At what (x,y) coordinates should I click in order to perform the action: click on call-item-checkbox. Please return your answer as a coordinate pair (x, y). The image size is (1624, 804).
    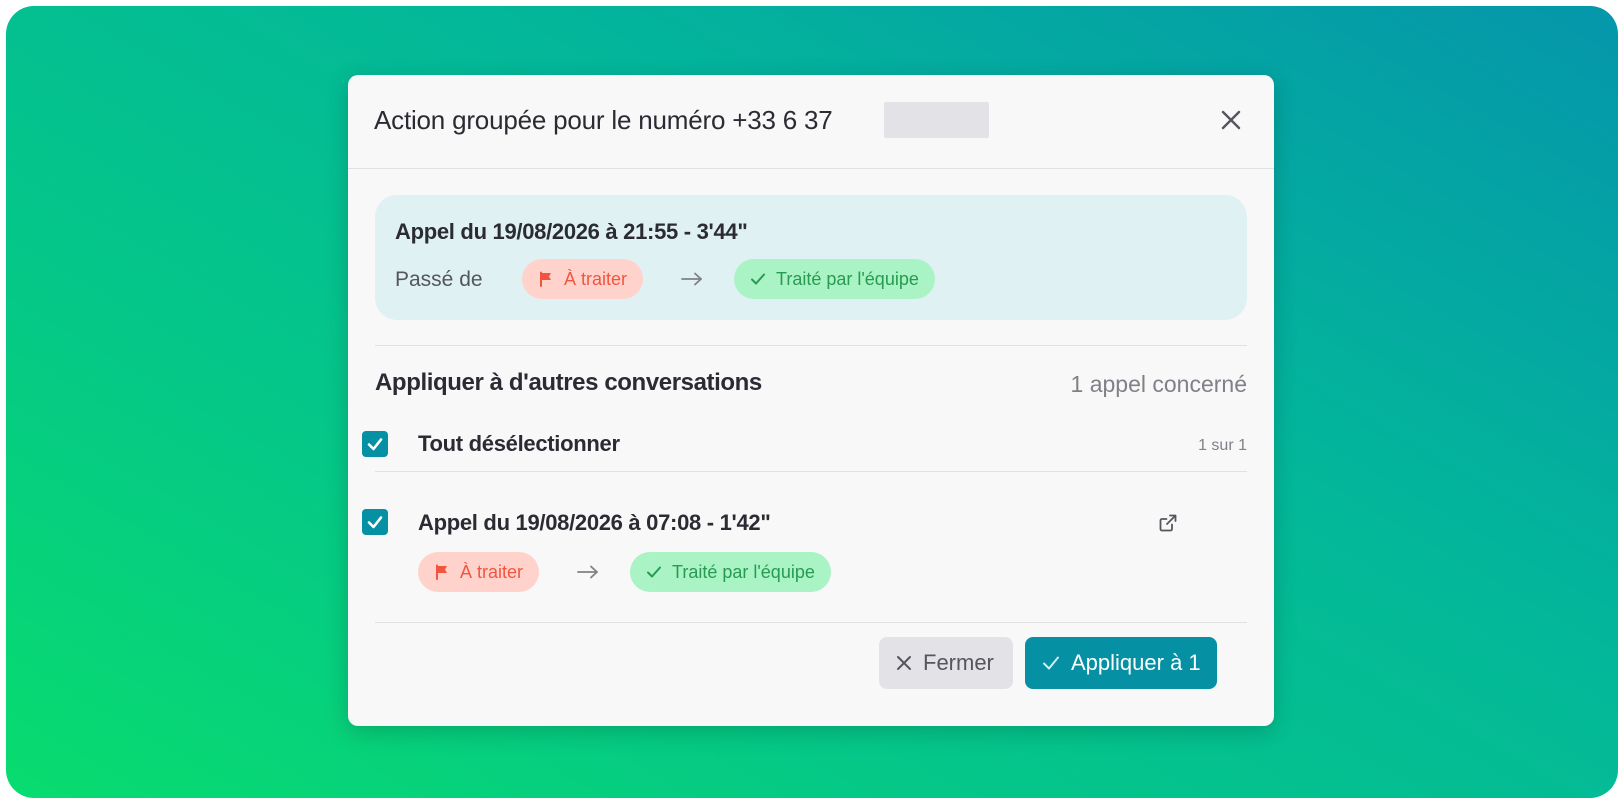
    Looking at the image, I should click on (375, 522).